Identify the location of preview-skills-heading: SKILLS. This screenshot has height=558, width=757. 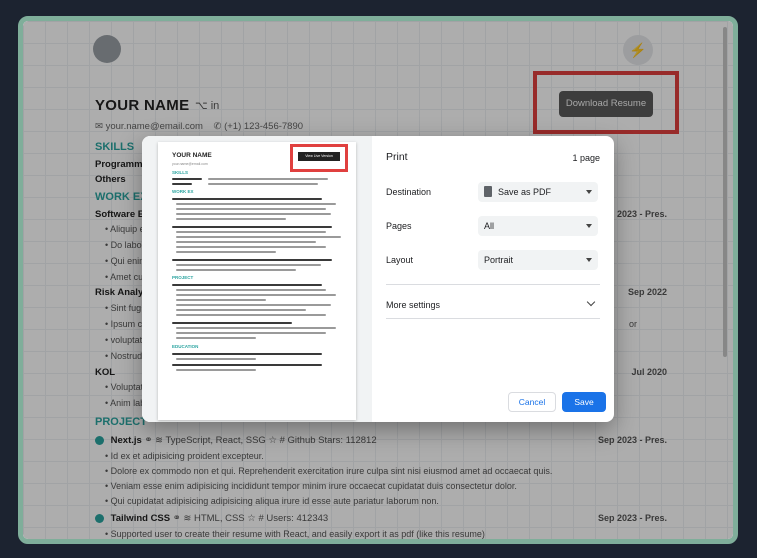
(180, 172).